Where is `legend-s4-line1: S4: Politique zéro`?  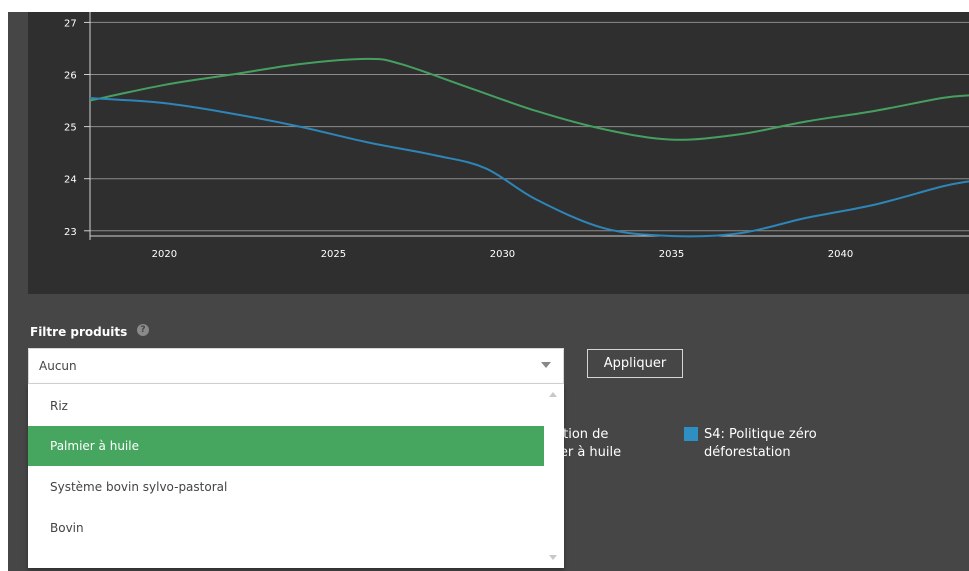 legend-s4-line1: S4: Politique zéro is located at coordinates (760, 434).